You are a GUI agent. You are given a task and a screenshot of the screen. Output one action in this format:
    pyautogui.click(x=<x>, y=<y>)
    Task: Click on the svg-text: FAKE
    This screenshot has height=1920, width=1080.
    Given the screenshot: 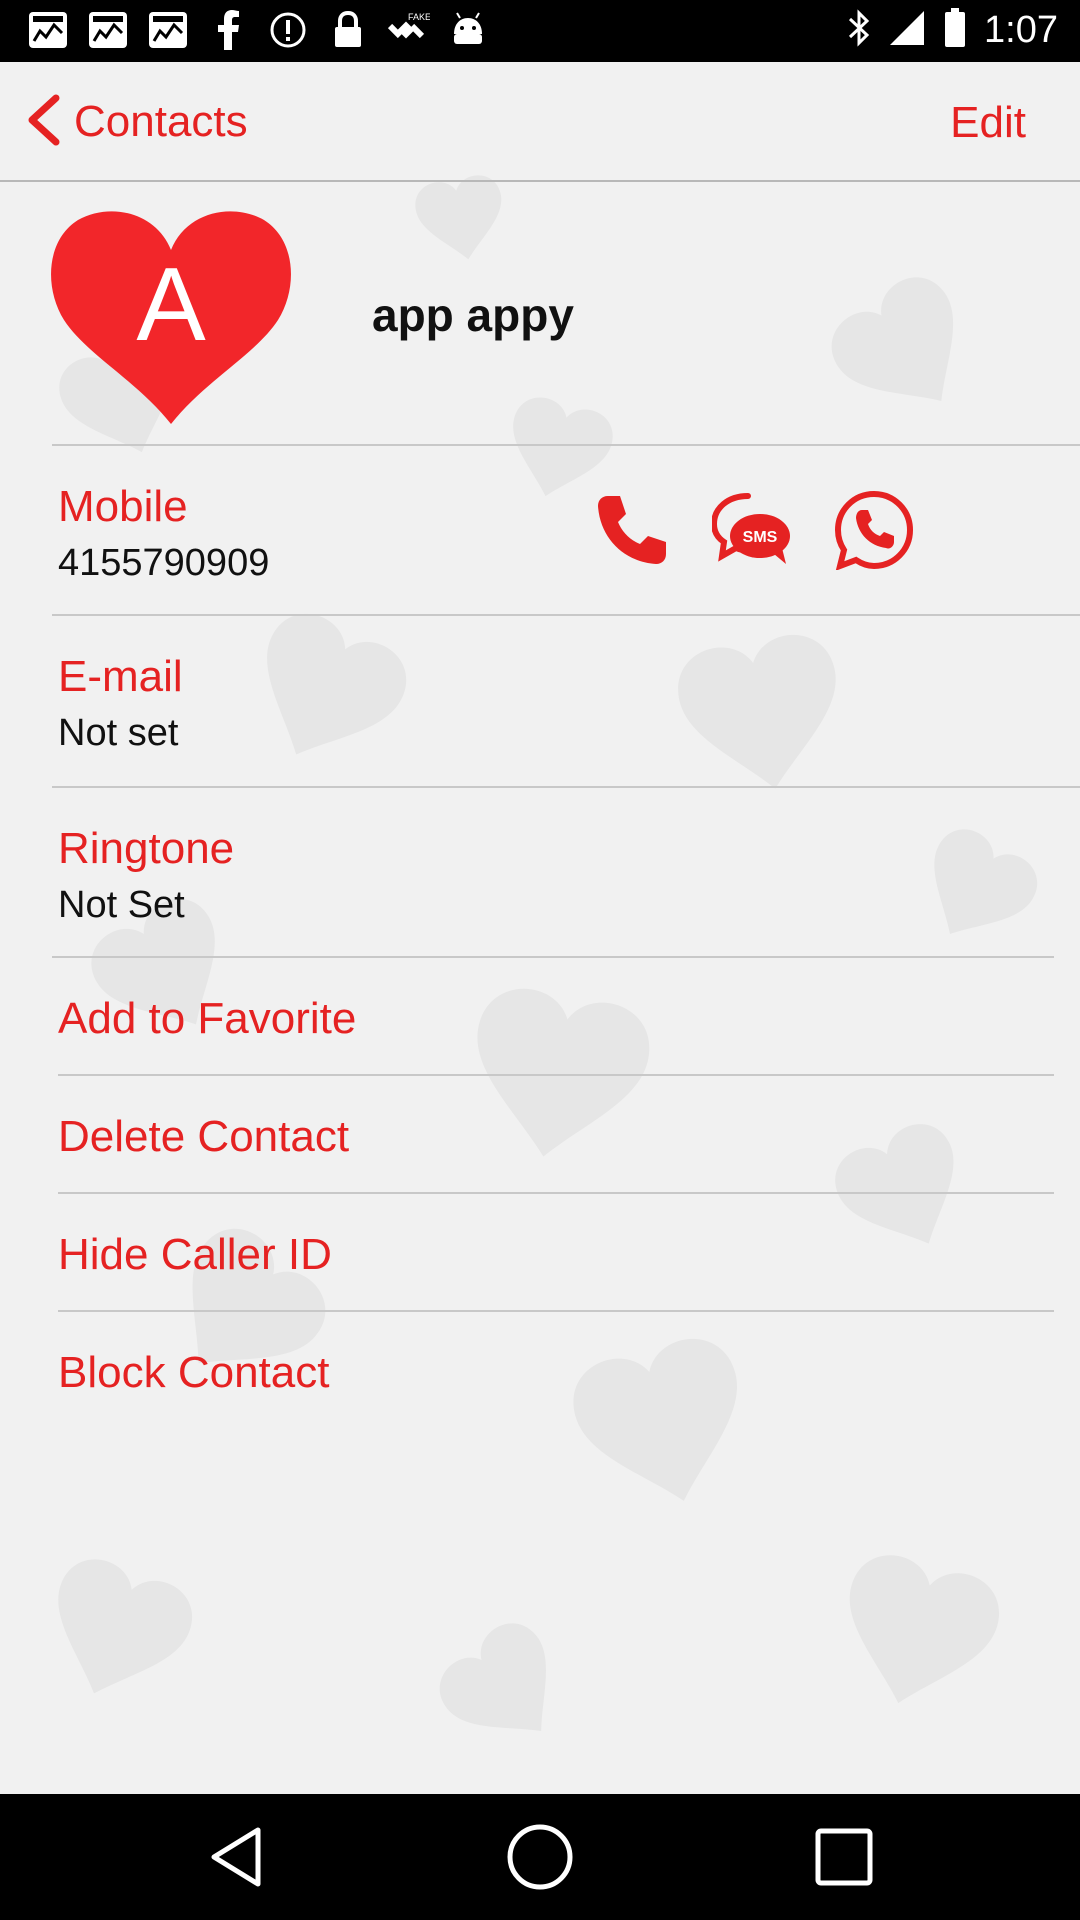 What is the action you would take?
    pyautogui.click(x=419, y=17)
    